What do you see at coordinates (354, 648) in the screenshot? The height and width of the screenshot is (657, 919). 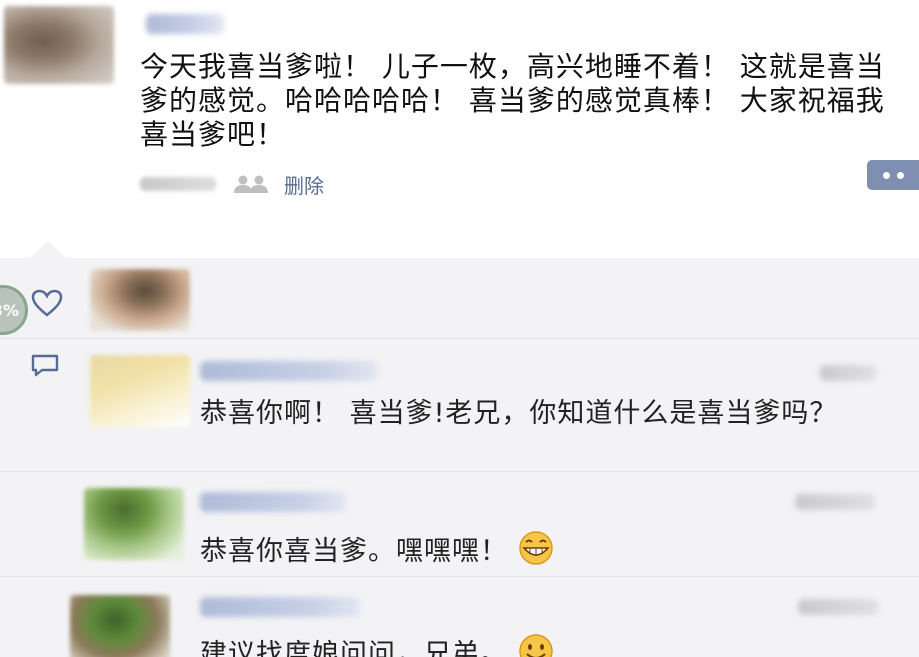 I see `comment-text-content: 建议找度娘问问，兄弟。` at bounding box center [354, 648].